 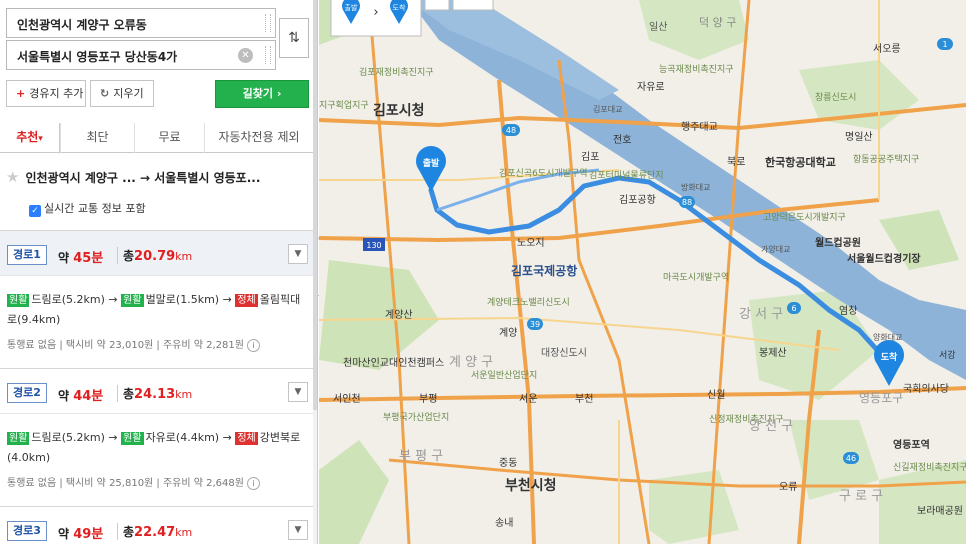 I want to click on map-label: 대장신도시, so click(x=564, y=353).